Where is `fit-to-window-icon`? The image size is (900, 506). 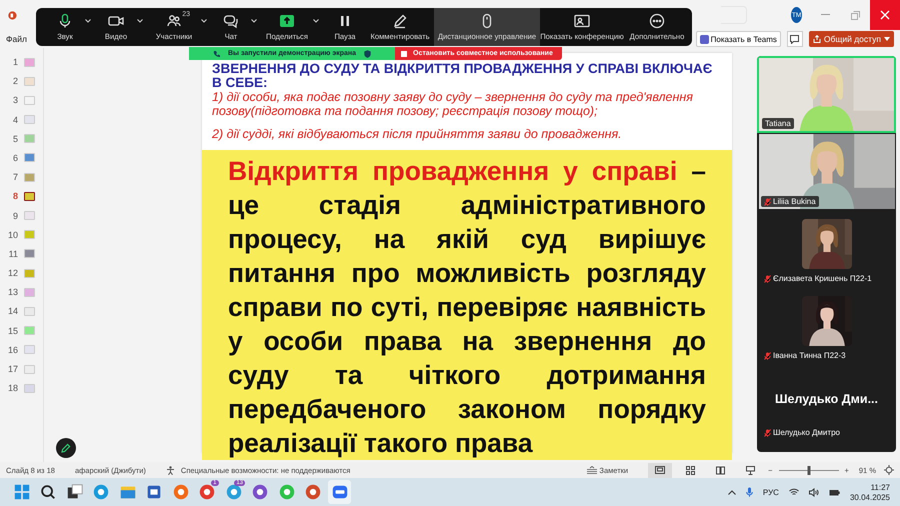 fit-to-window-icon is located at coordinates (889, 470).